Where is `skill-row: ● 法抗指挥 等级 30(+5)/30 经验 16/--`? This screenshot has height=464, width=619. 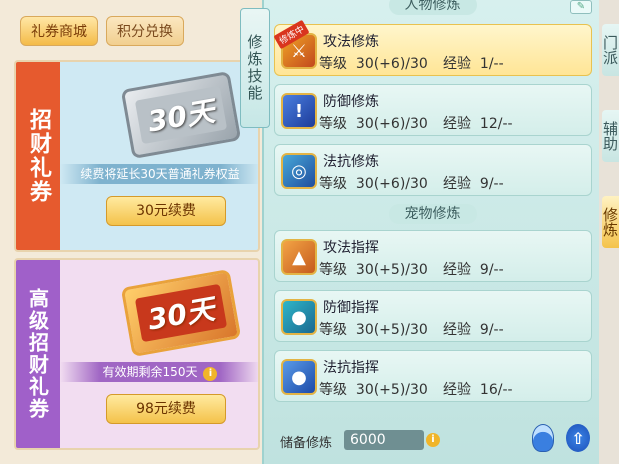
skill-row: ● 法抗指挥 等级 30(+5)/30 经验 16/-- is located at coordinates (433, 376).